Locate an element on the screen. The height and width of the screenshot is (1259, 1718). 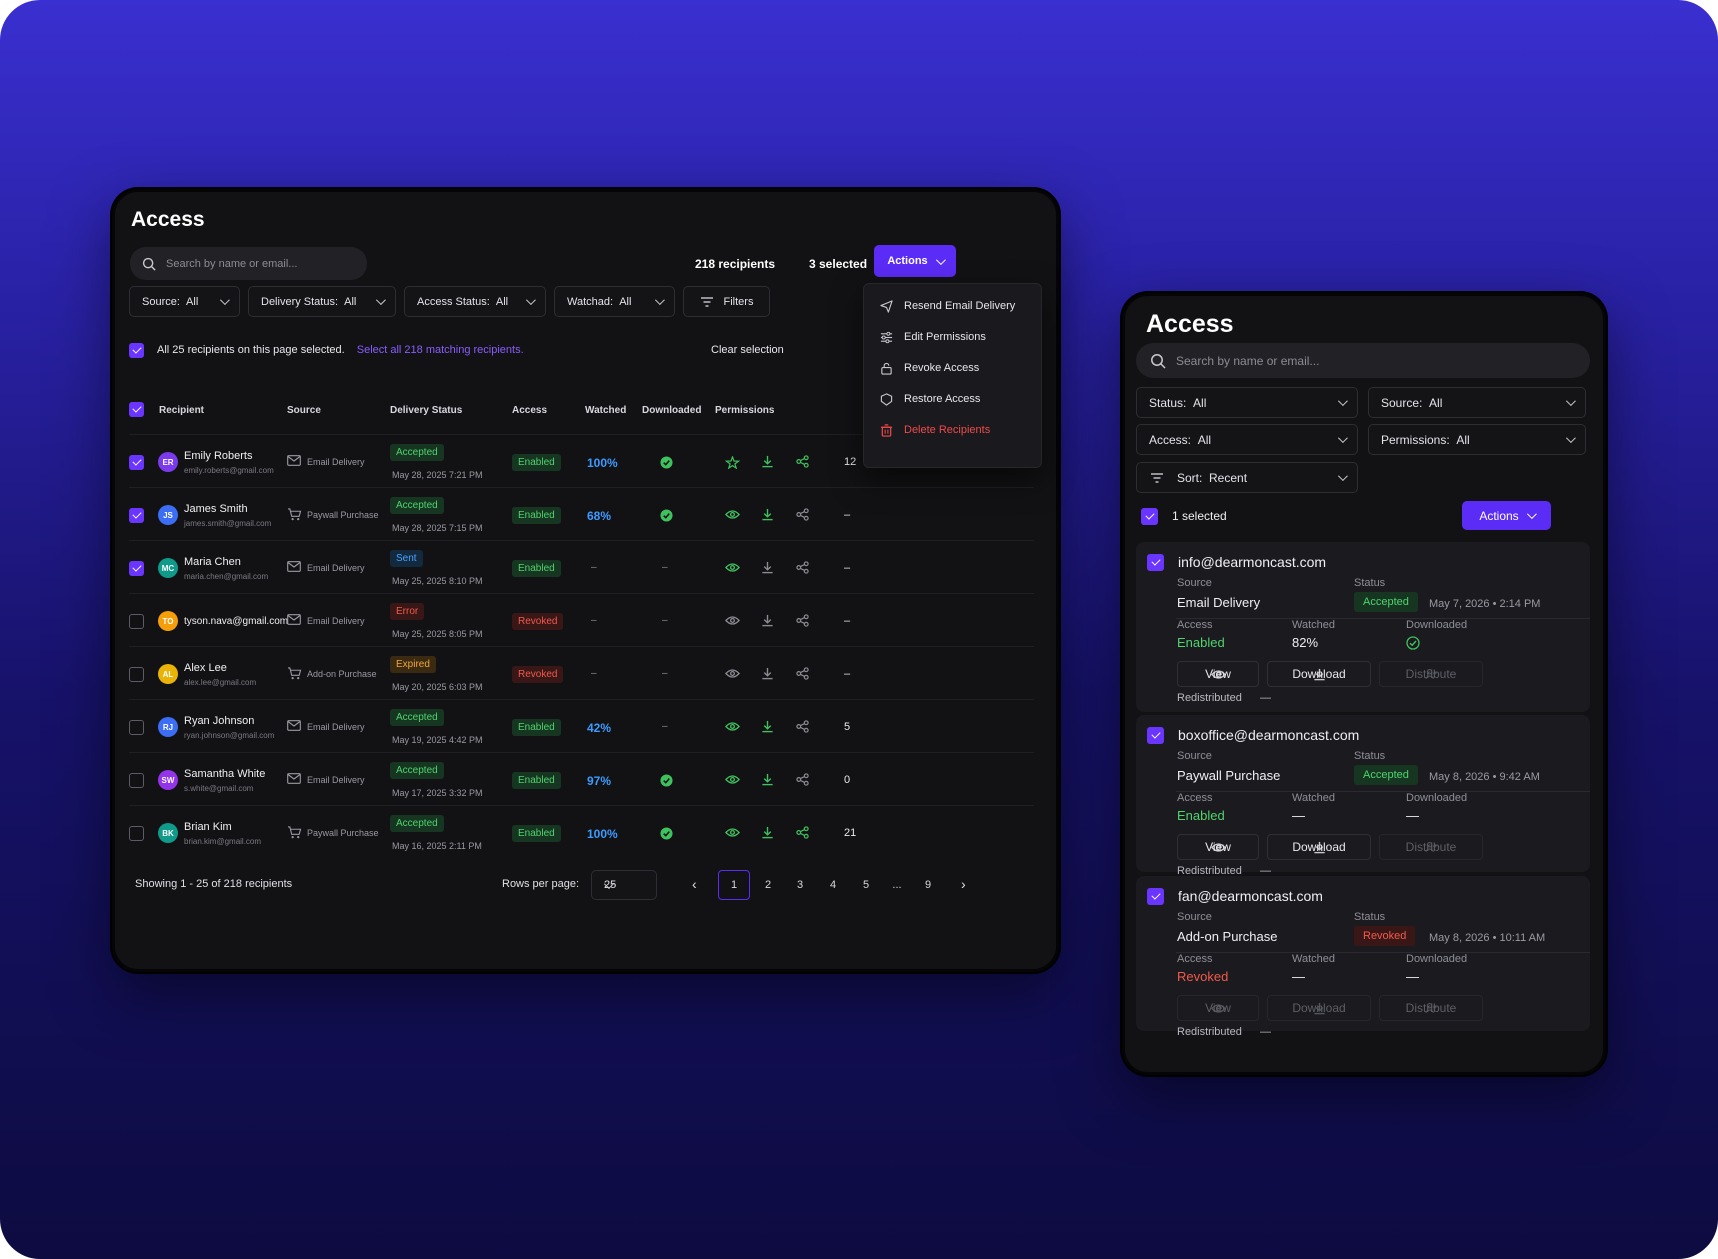
status-date: May 16, 2025 2:11 PM is located at coordinates (437, 846).